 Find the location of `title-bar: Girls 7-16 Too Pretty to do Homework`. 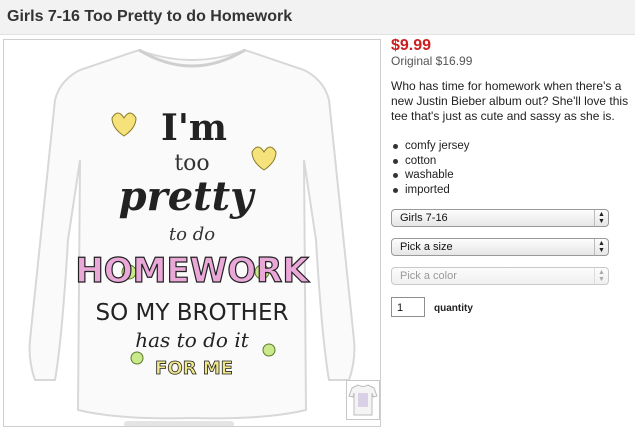

title-bar: Girls 7-16 Too Pretty to do Homework is located at coordinates (317, 17).